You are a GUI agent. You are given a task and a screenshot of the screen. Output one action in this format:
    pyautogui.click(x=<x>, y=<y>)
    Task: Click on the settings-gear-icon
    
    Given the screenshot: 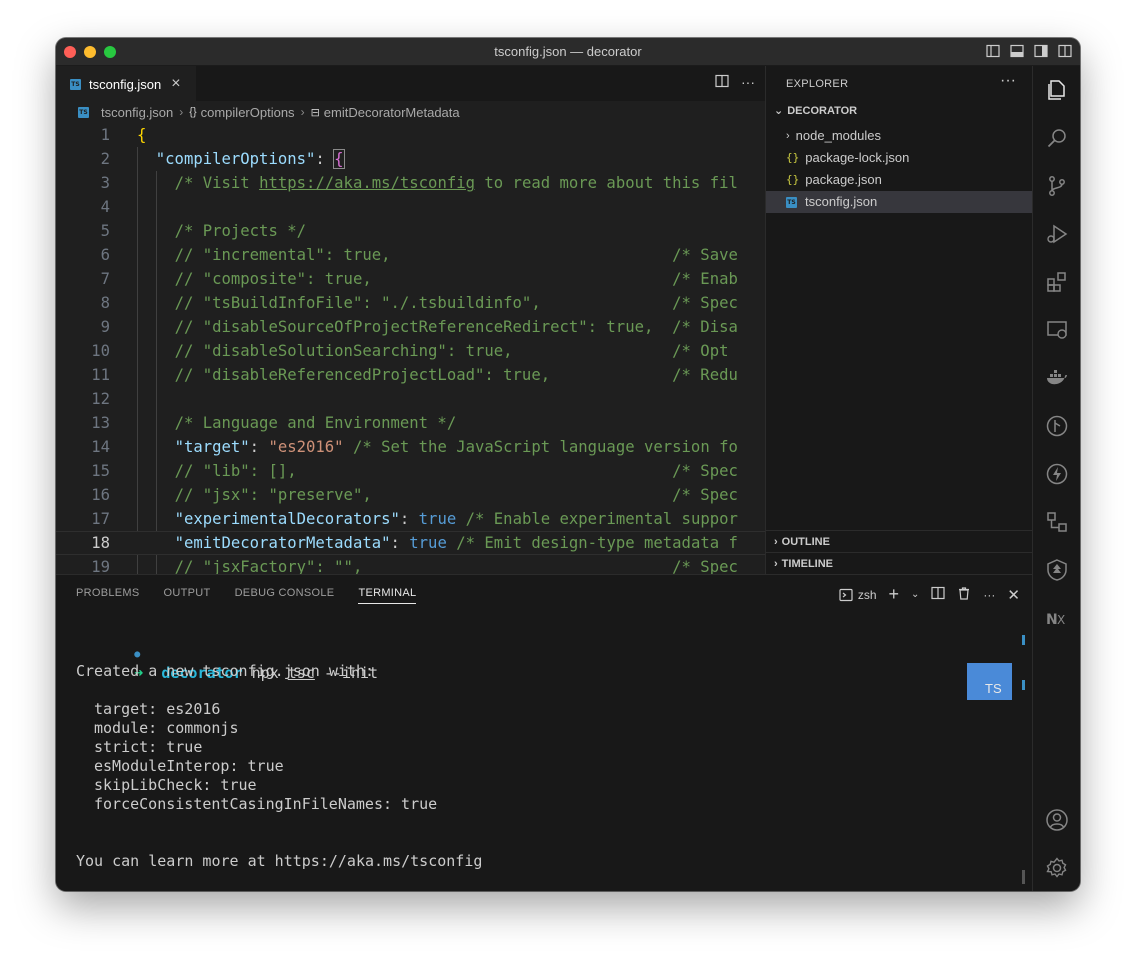 What is the action you would take?
    pyautogui.click(x=1057, y=868)
    